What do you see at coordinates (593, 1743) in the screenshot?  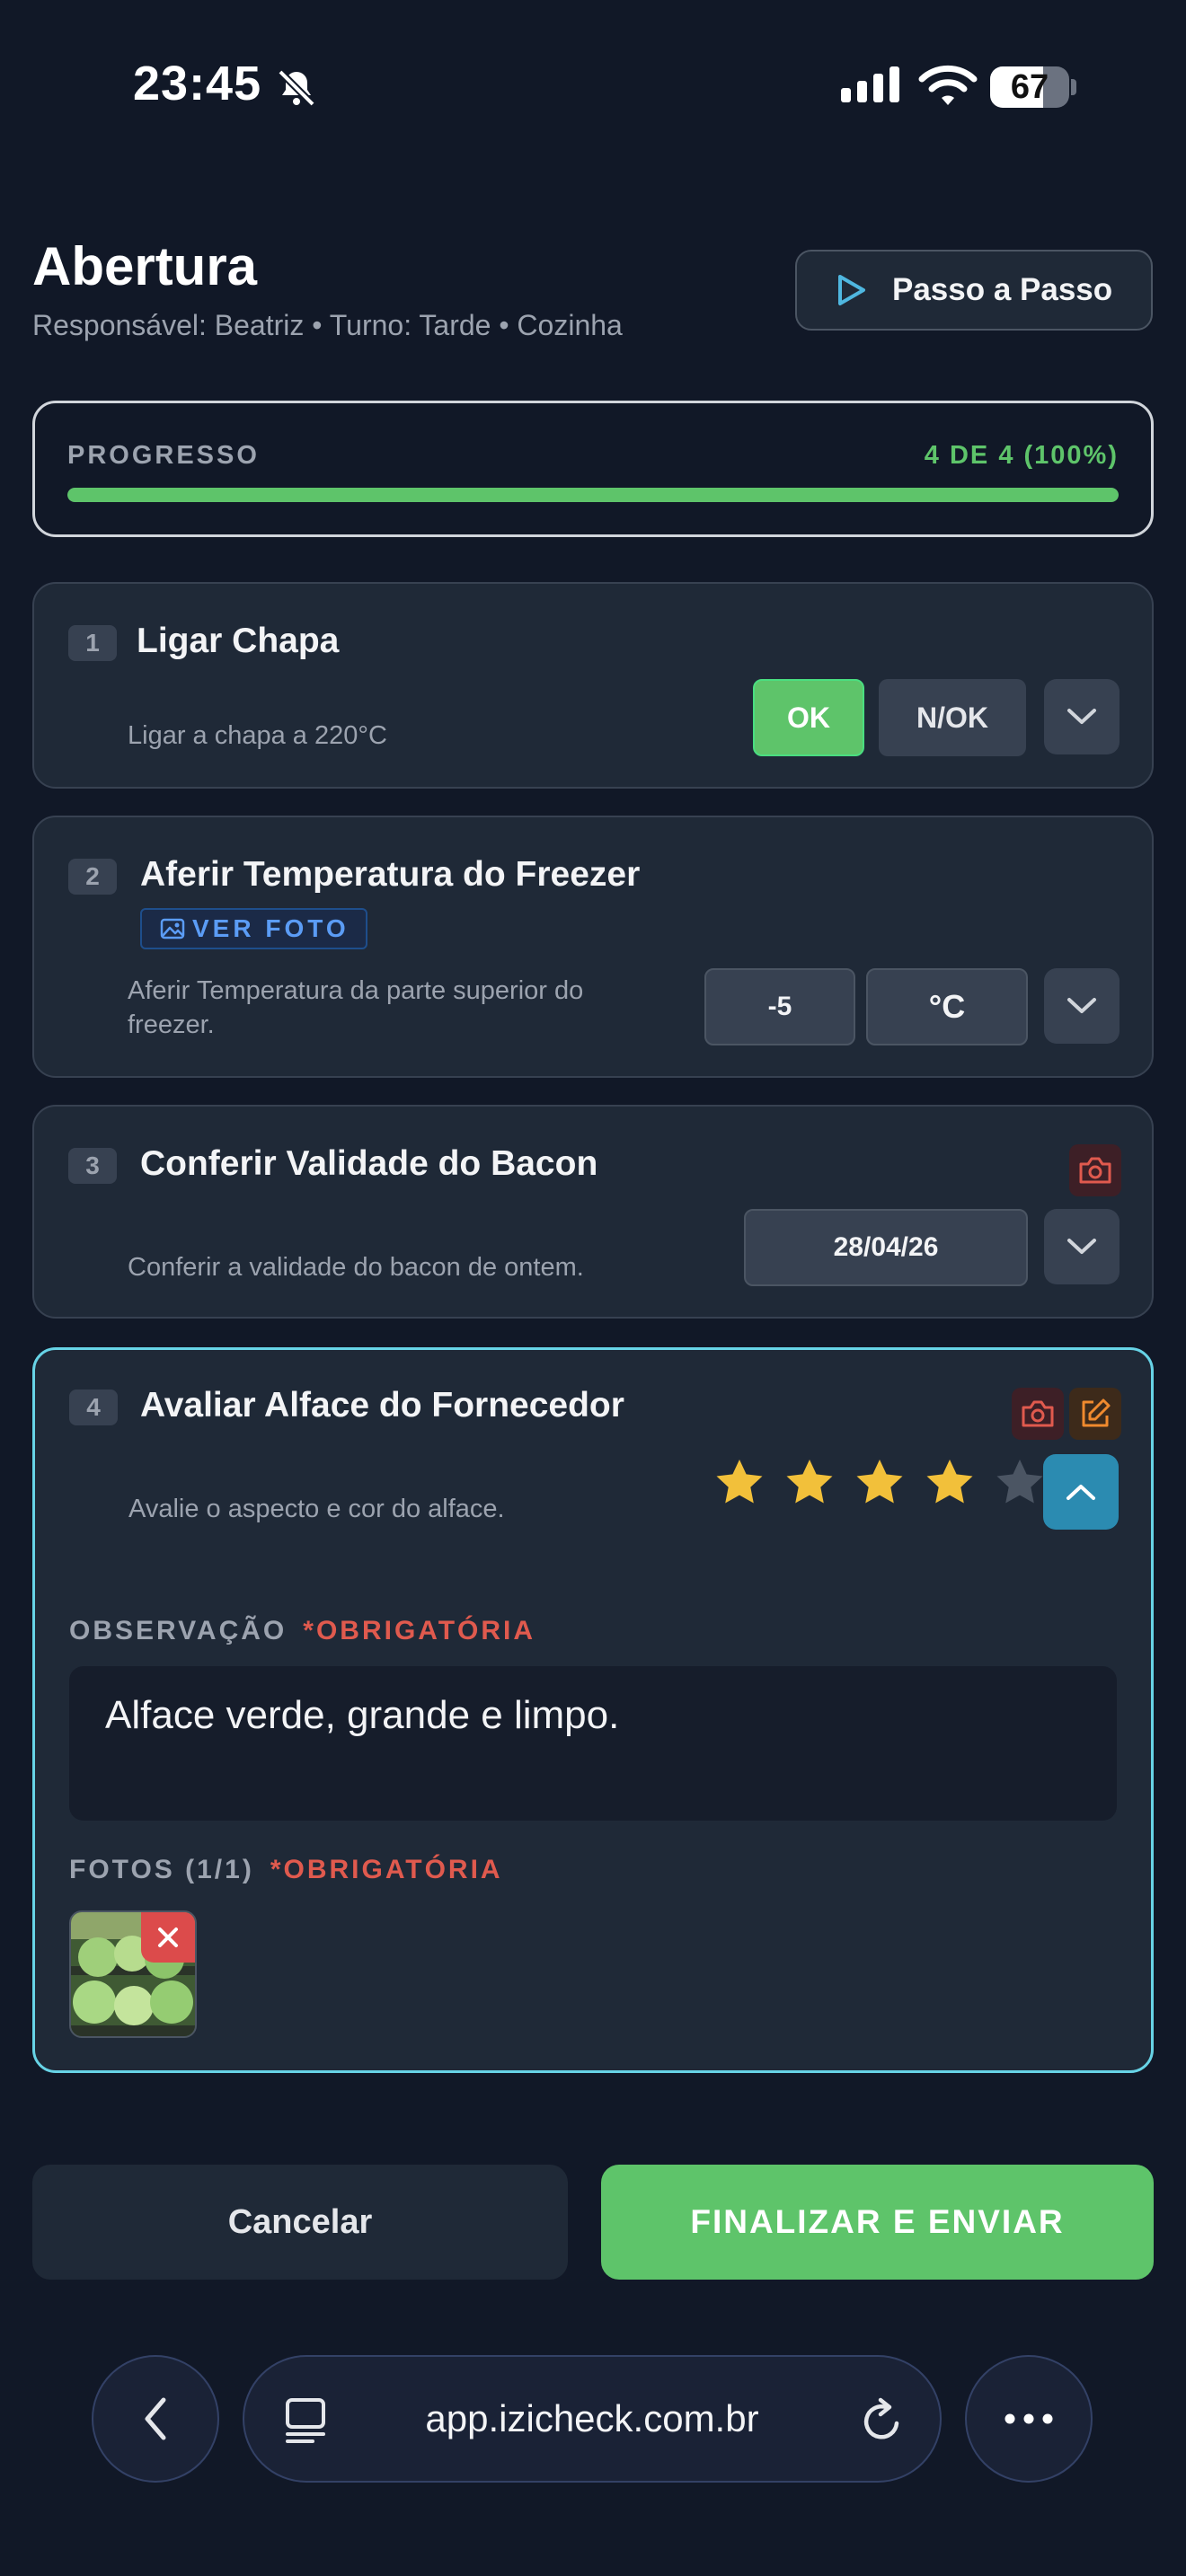 I see `observation-textarea: Alface verde, grande e limpo.` at bounding box center [593, 1743].